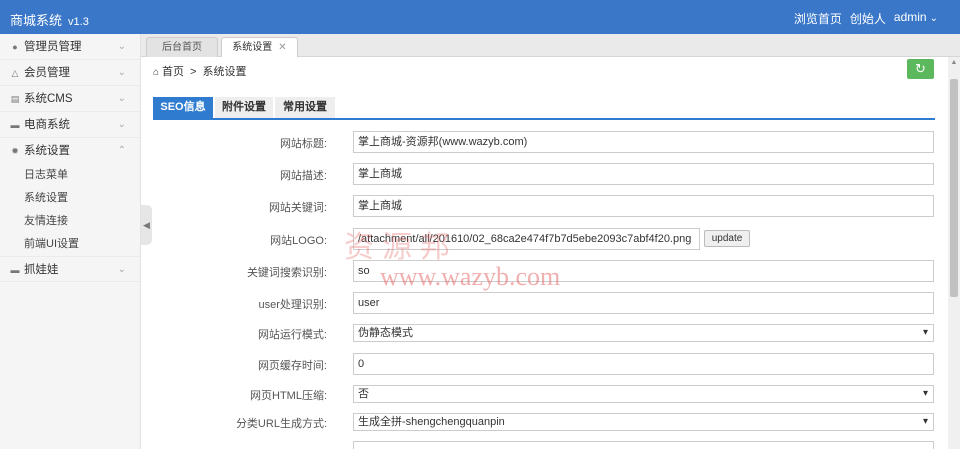  What do you see at coordinates (78, 22) in the screenshot?
I see `app-version: v1.3` at bounding box center [78, 22].